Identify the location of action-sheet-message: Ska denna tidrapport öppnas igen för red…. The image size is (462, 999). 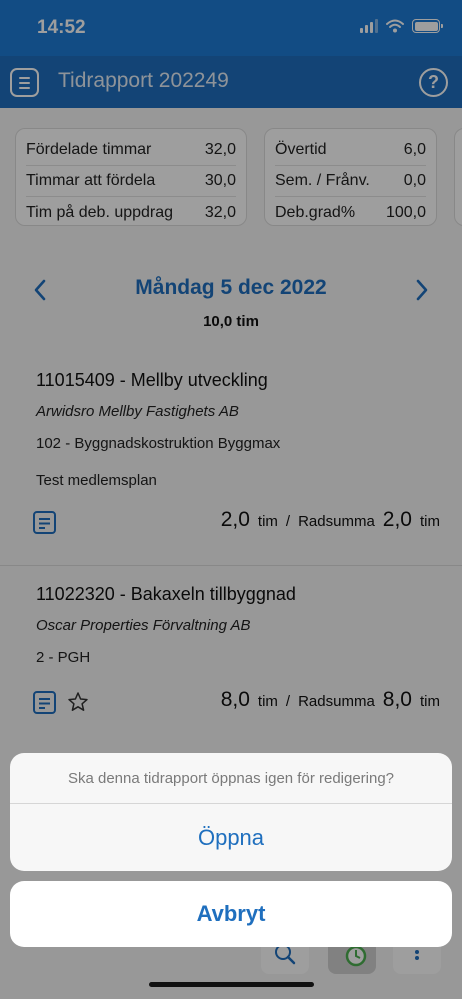
(231, 778).